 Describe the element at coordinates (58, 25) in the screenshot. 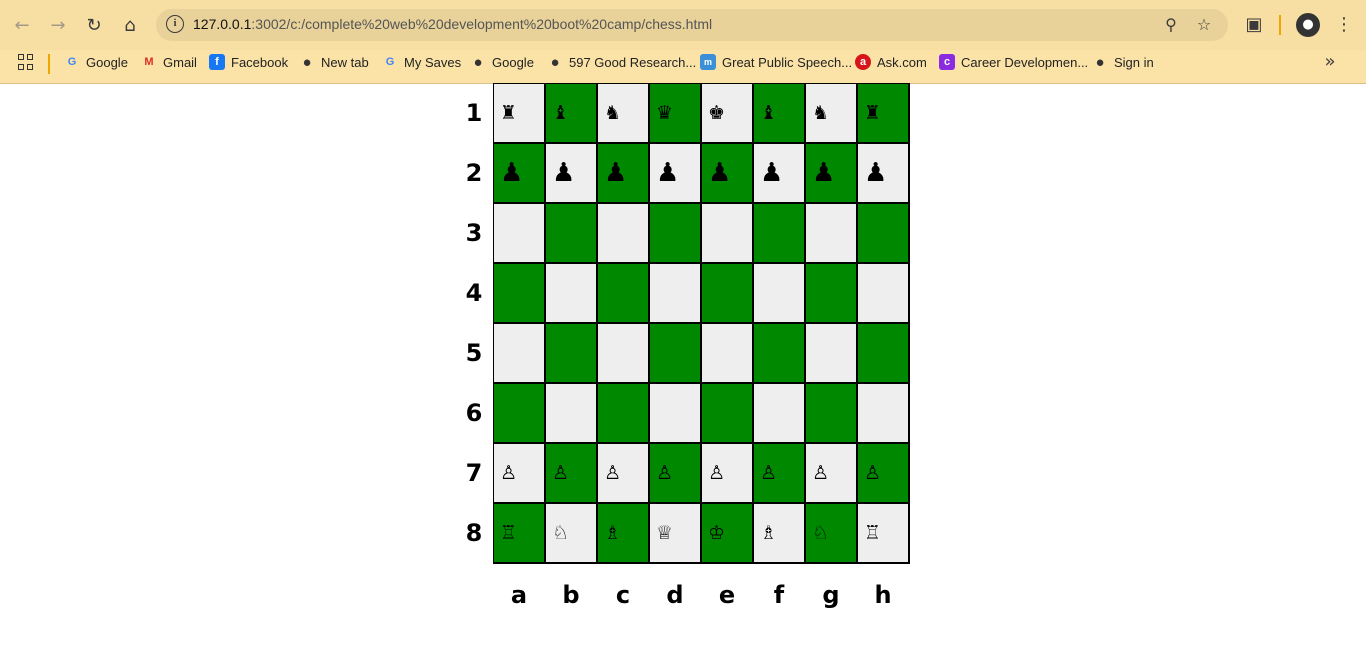

I see `forward-icon: →` at that location.